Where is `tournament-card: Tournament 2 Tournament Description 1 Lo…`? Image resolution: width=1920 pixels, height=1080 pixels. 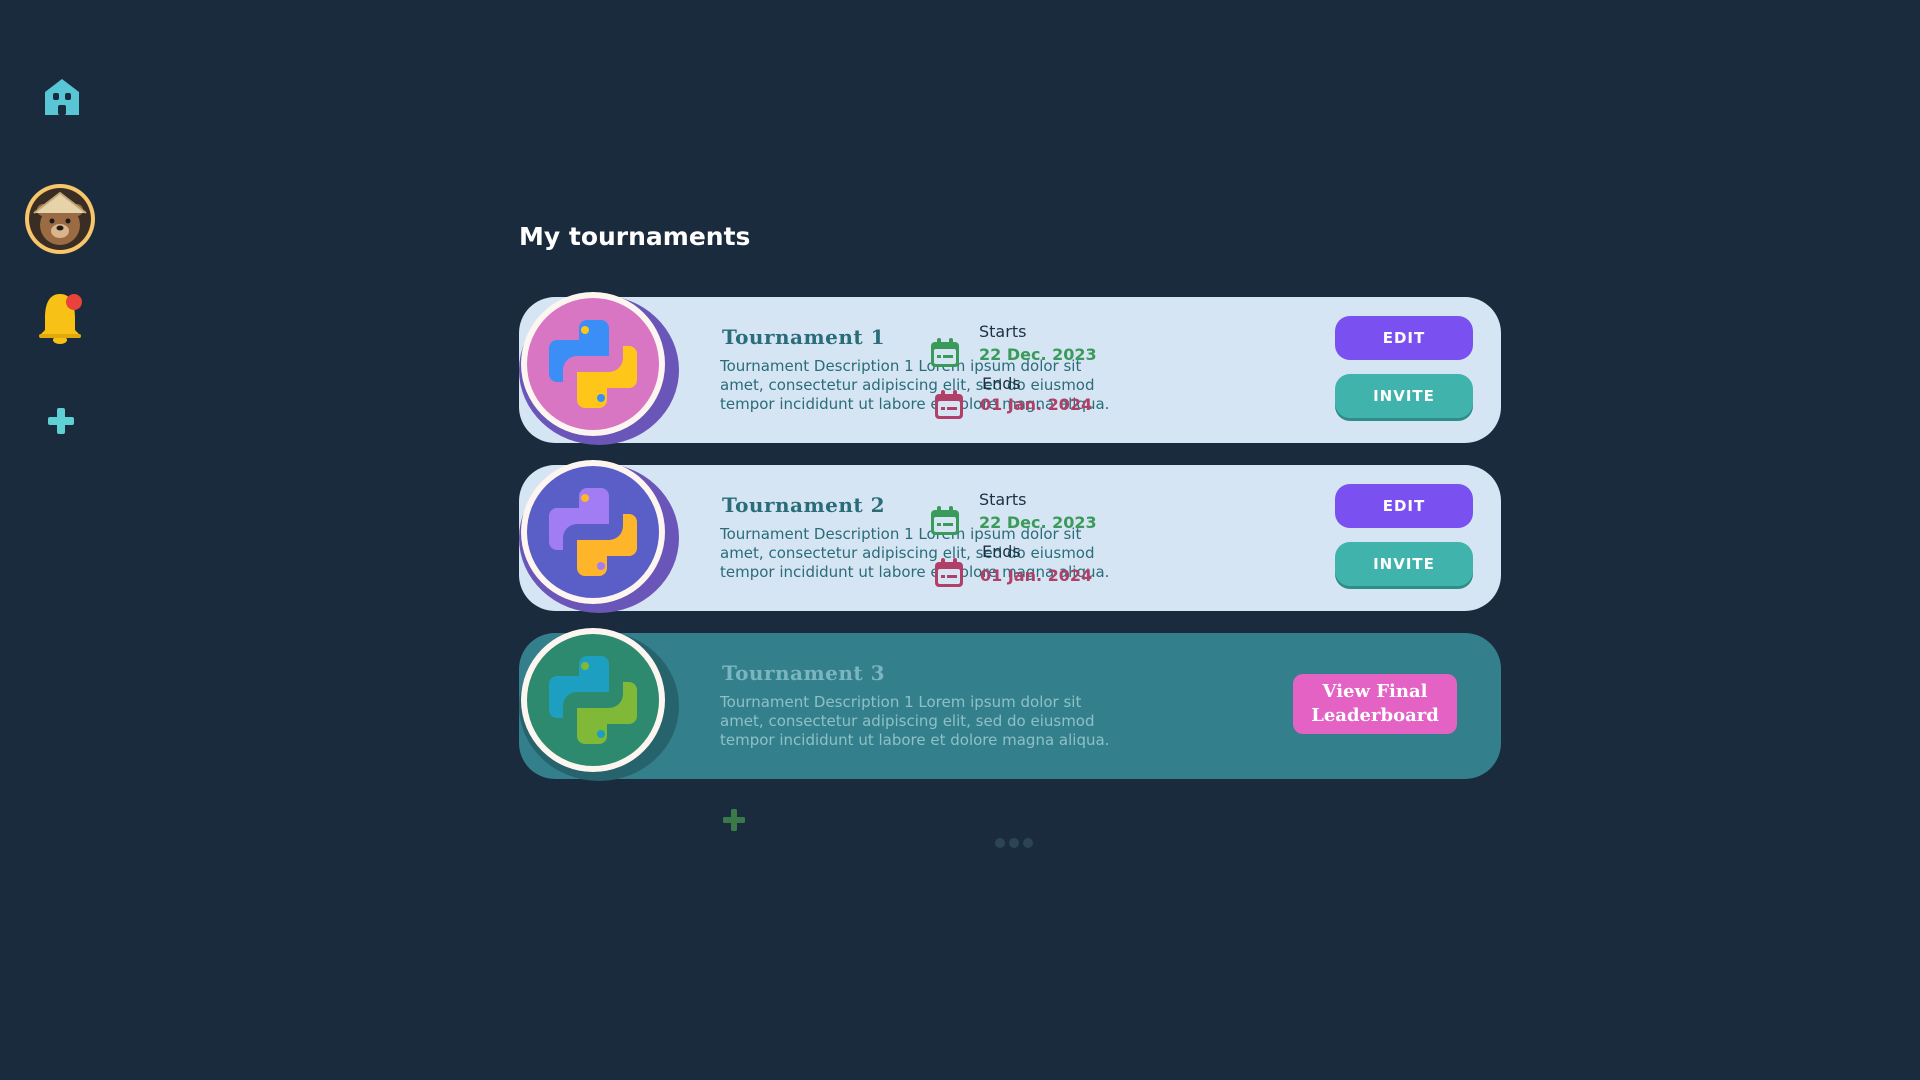
tournament-card: Tournament 2 Tournament Description 1 Lo… is located at coordinates (1010, 536).